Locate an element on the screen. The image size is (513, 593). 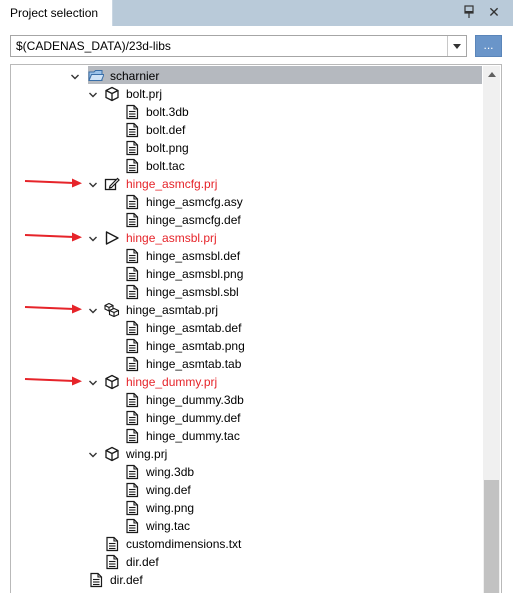
tree-row: bolt.png is located at coordinates (241, 148).